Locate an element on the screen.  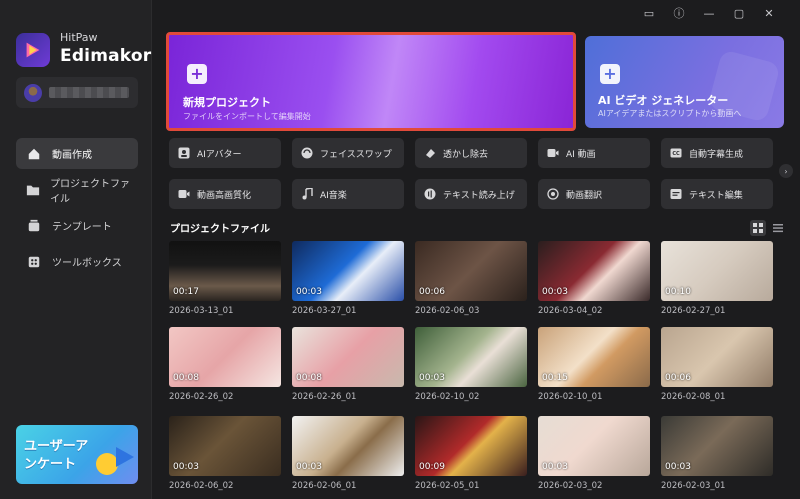
tts-icon is located at coordinates (430, 194).